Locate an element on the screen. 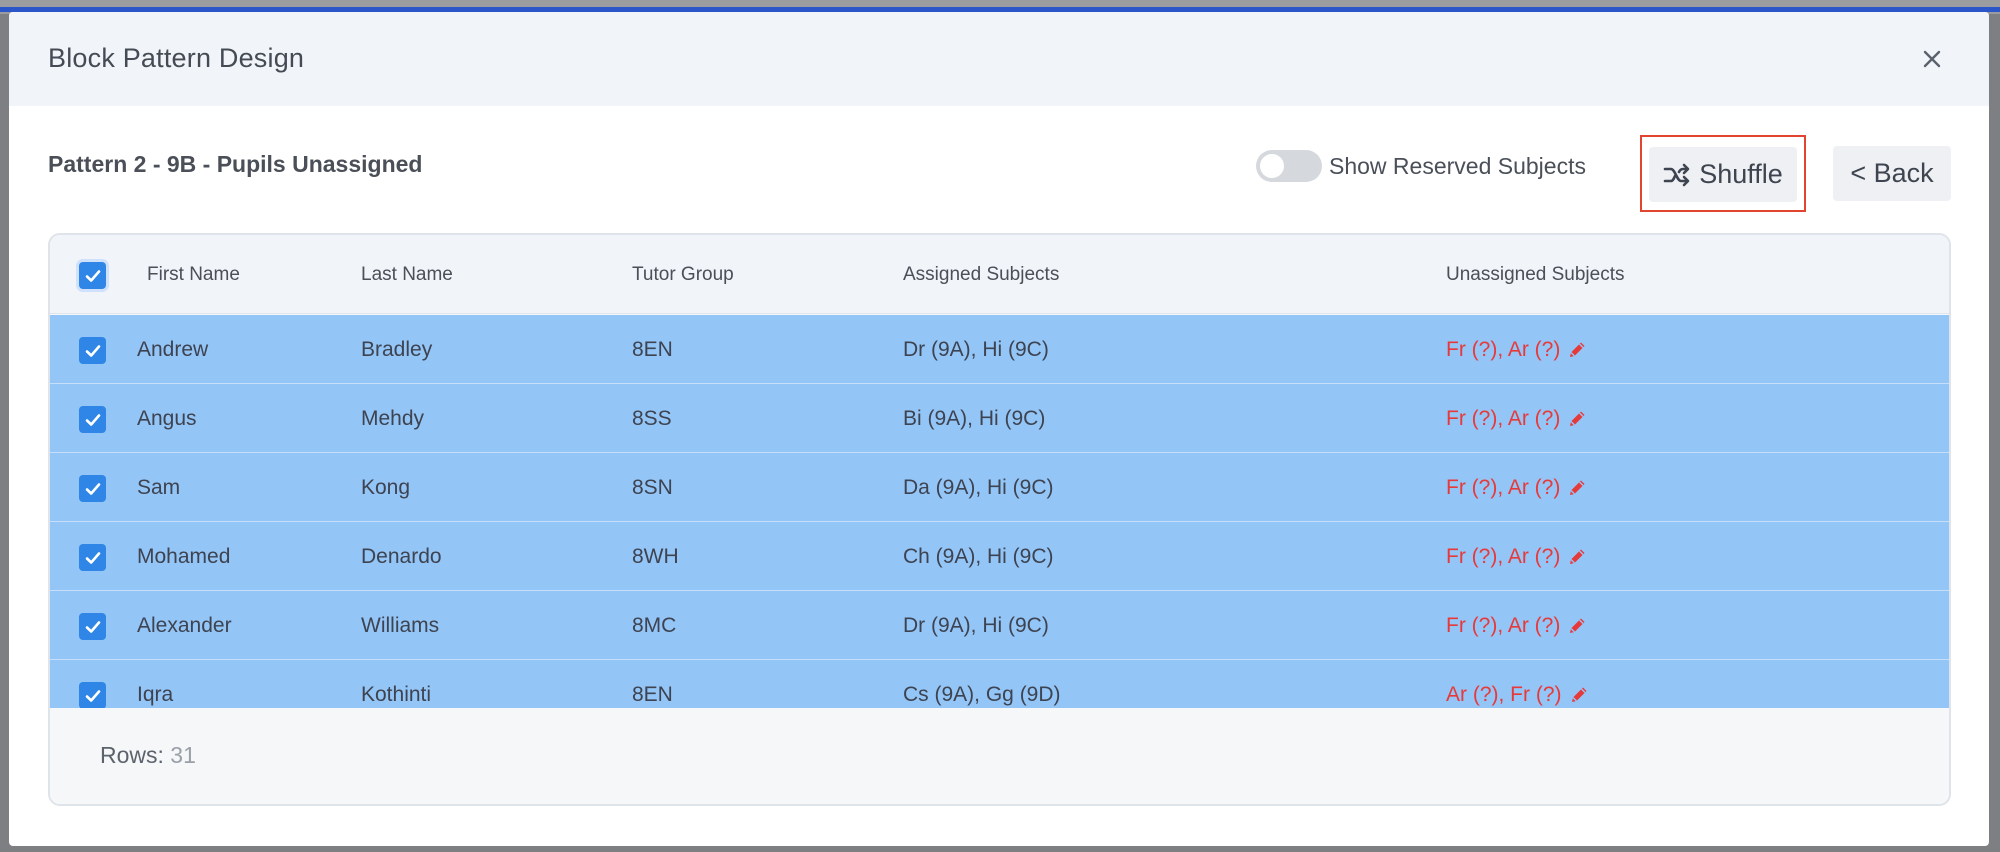  close-button is located at coordinates (1932, 59).